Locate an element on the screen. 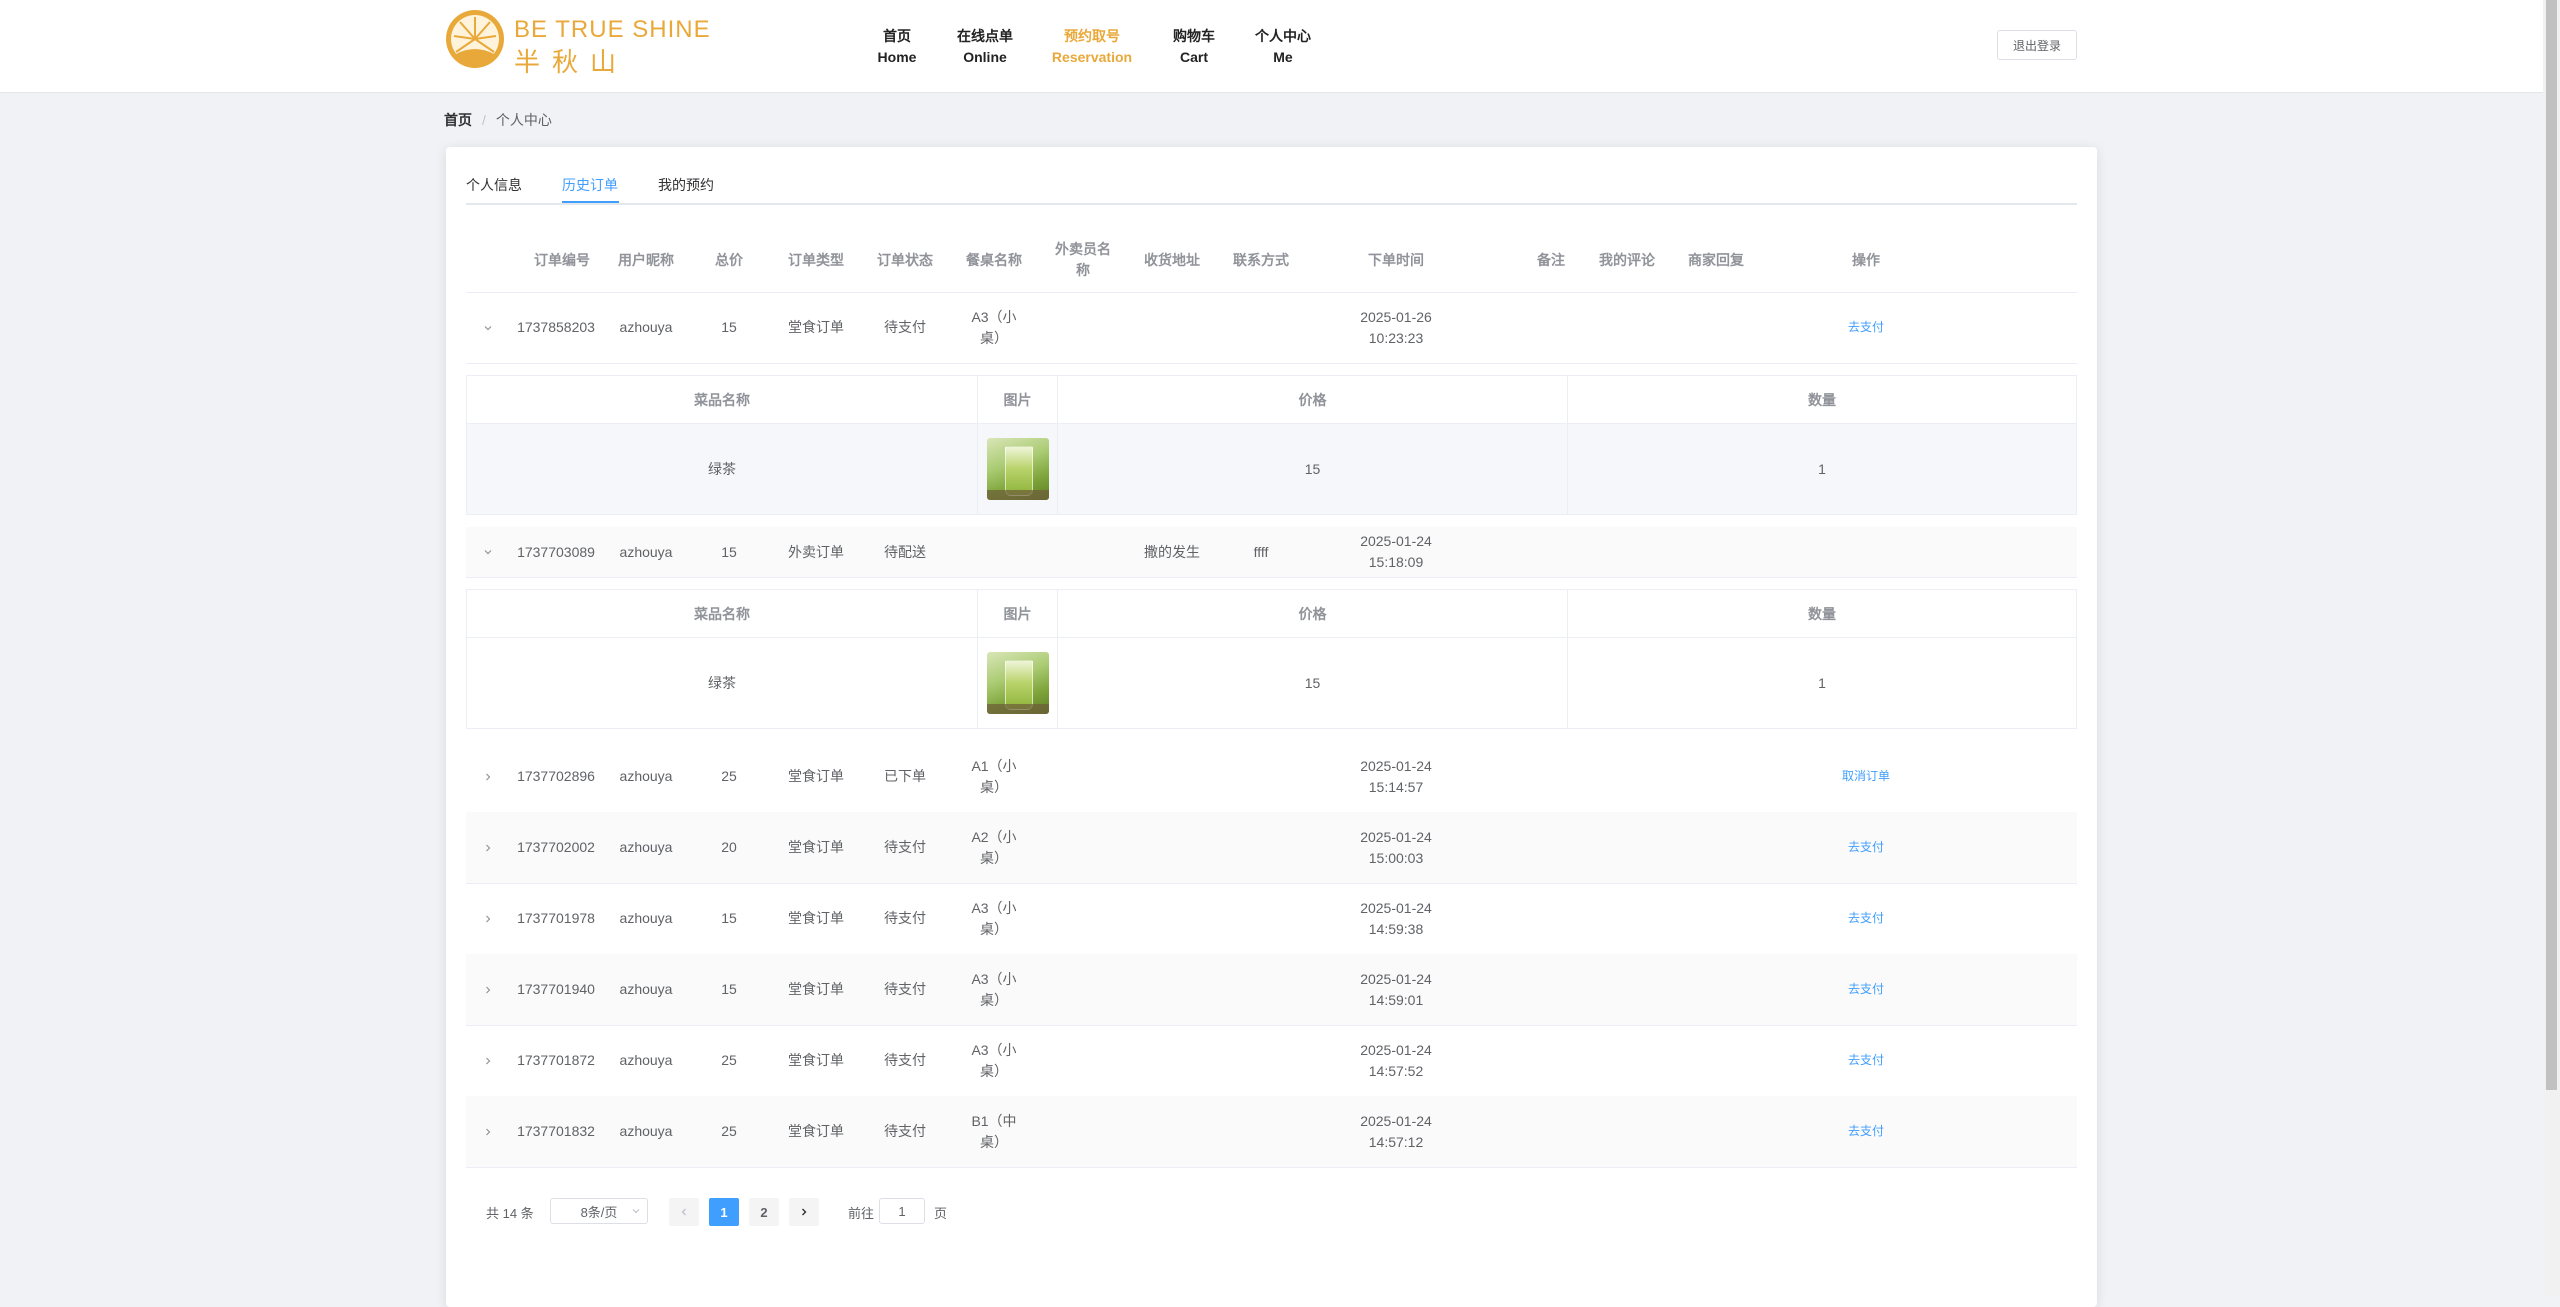 Image resolution: width=2560 pixels, height=1307 pixels. nav-item-home: 首页 Home is located at coordinates (897, 47).